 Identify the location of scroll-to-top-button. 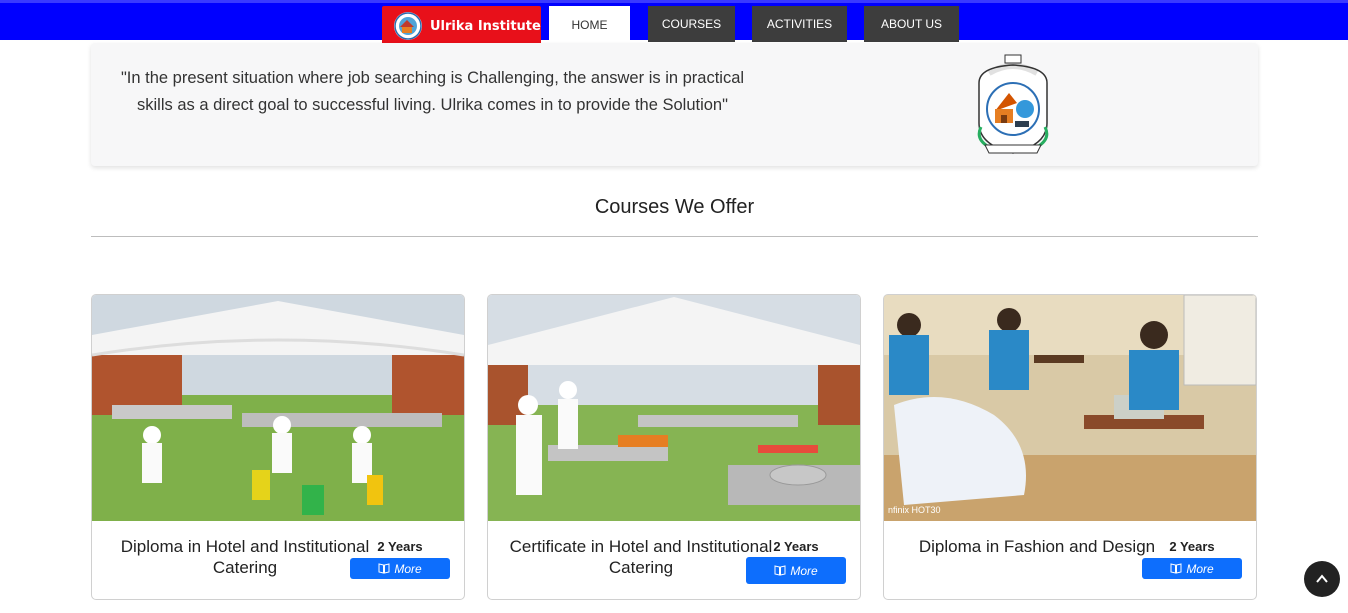
(1322, 579).